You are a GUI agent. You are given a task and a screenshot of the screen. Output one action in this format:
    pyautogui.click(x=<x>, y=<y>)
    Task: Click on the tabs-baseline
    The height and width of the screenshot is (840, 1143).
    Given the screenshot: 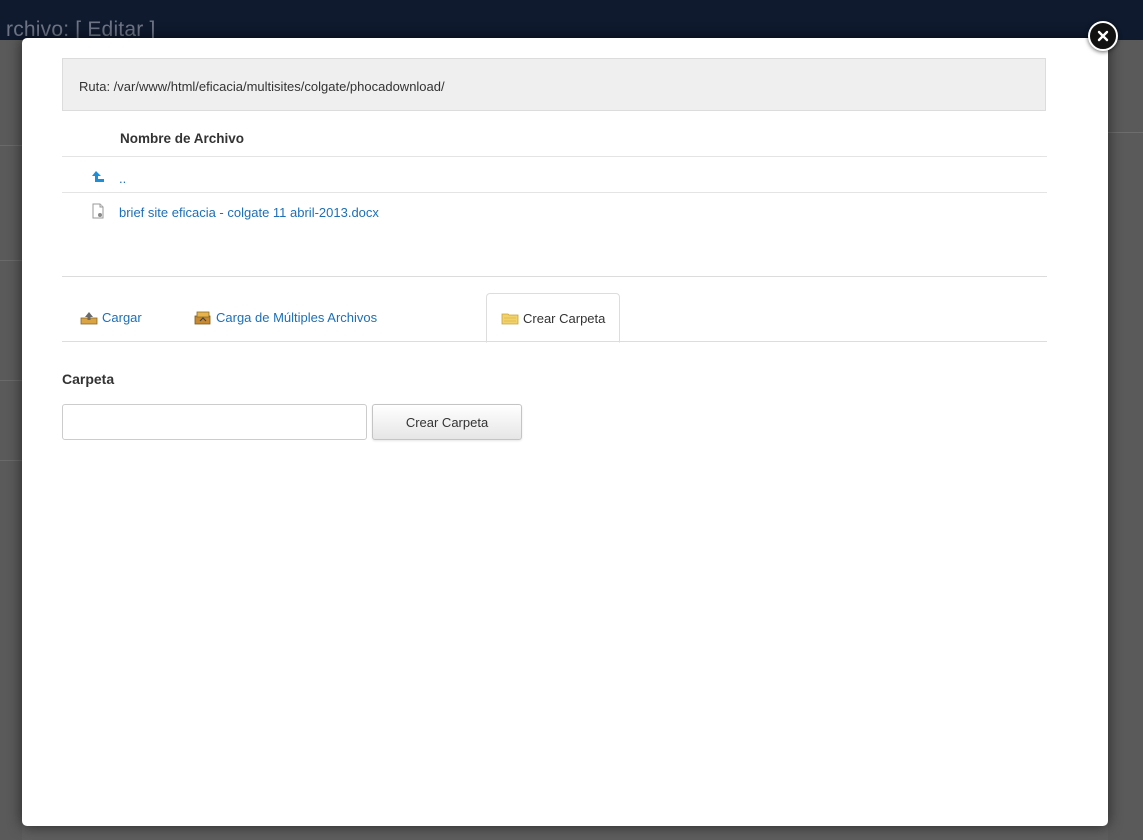 What is the action you would take?
    pyautogui.click(x=554, y=341)
    